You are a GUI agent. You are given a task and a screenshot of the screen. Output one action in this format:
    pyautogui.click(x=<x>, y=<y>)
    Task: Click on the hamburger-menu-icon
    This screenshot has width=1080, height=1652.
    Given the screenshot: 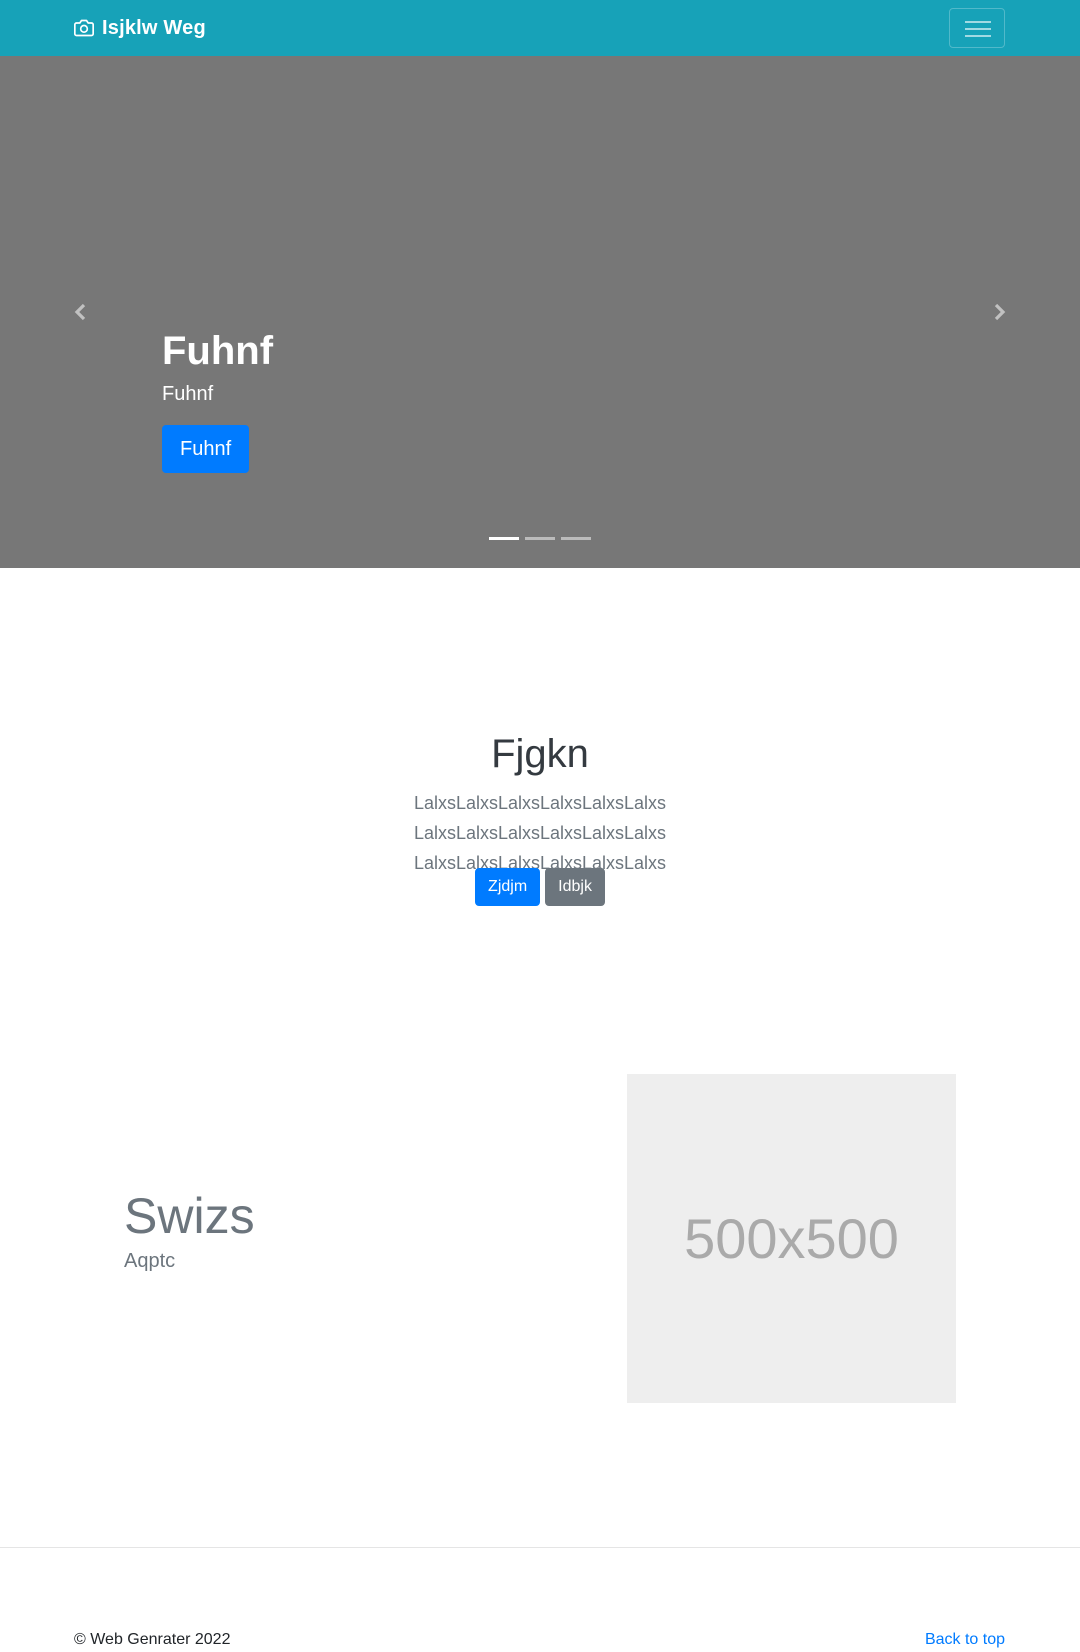 What is the action you would take?
    pyautogui.click(x=978, y=29)
    